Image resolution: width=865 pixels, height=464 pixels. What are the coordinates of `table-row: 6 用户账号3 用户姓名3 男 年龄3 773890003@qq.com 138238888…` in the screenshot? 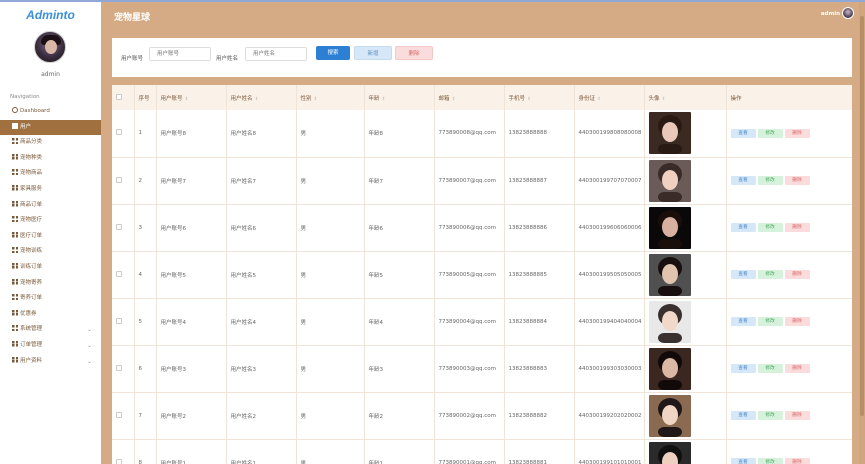 It's located at (482, 369).